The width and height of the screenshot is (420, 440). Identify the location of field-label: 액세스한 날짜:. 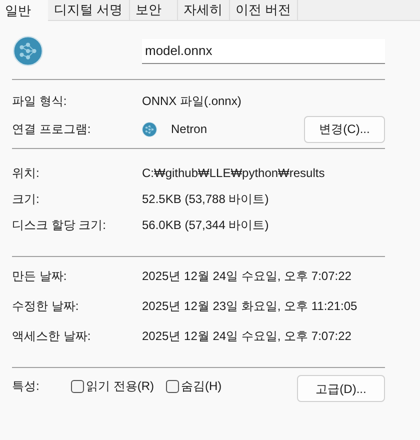
(52, 336).